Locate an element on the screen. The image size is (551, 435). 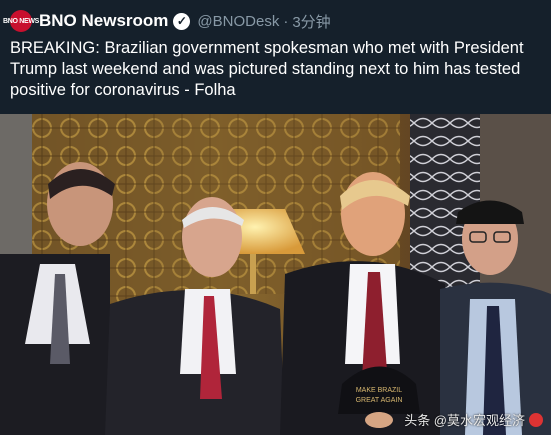
account-name: BNO Newsroom is located at coordinates (103, 21).